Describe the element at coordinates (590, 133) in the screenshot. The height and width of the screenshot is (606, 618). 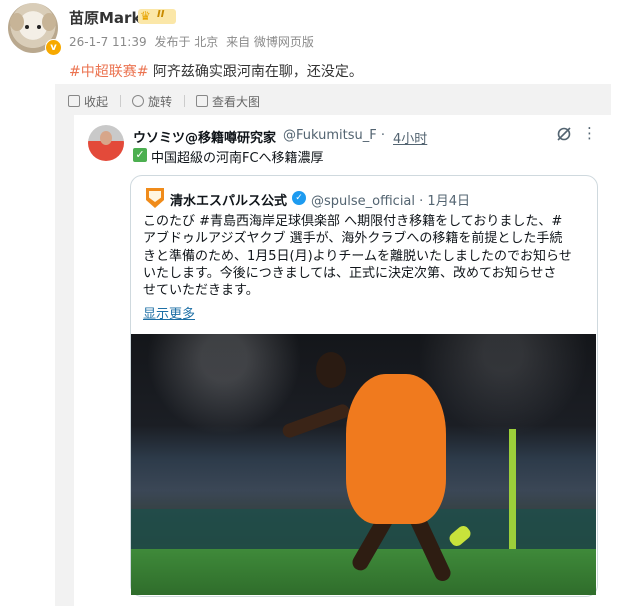
I see `more-icon: ⋮` at that location.